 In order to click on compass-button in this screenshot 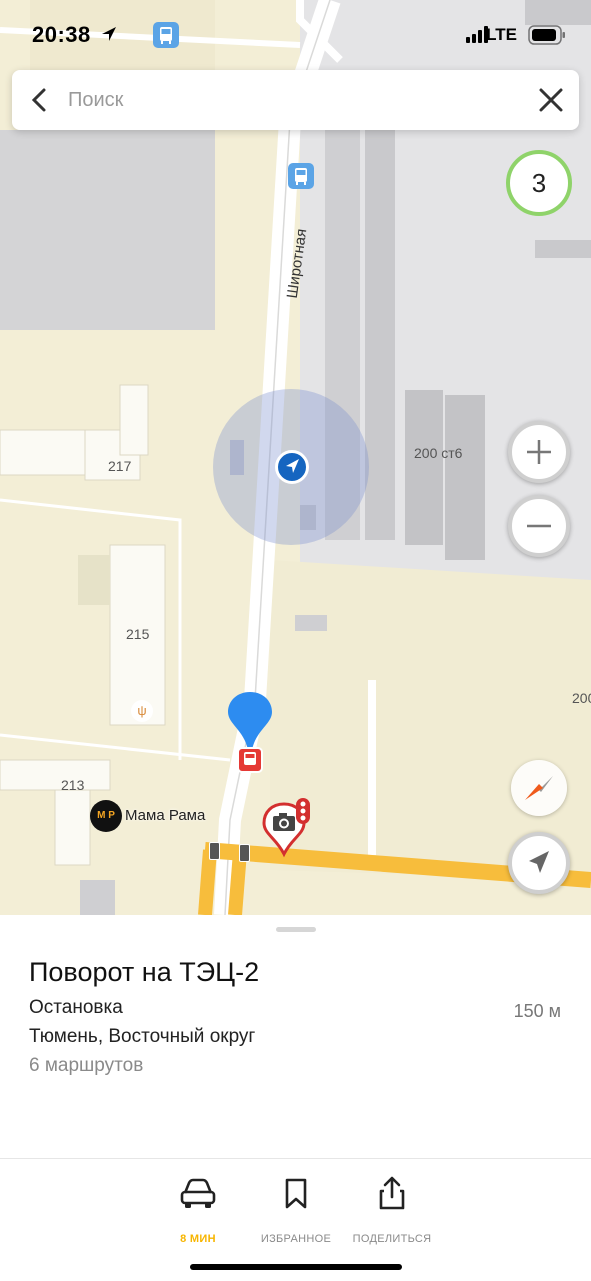, I will do `click(539, 788)`.